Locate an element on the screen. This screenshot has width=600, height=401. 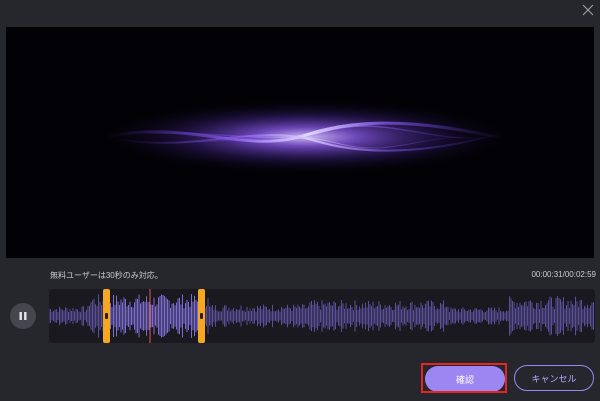
free-user-notice: 無料ユーザーは30秒のみ対応。 is located at coordinates (106, 275).